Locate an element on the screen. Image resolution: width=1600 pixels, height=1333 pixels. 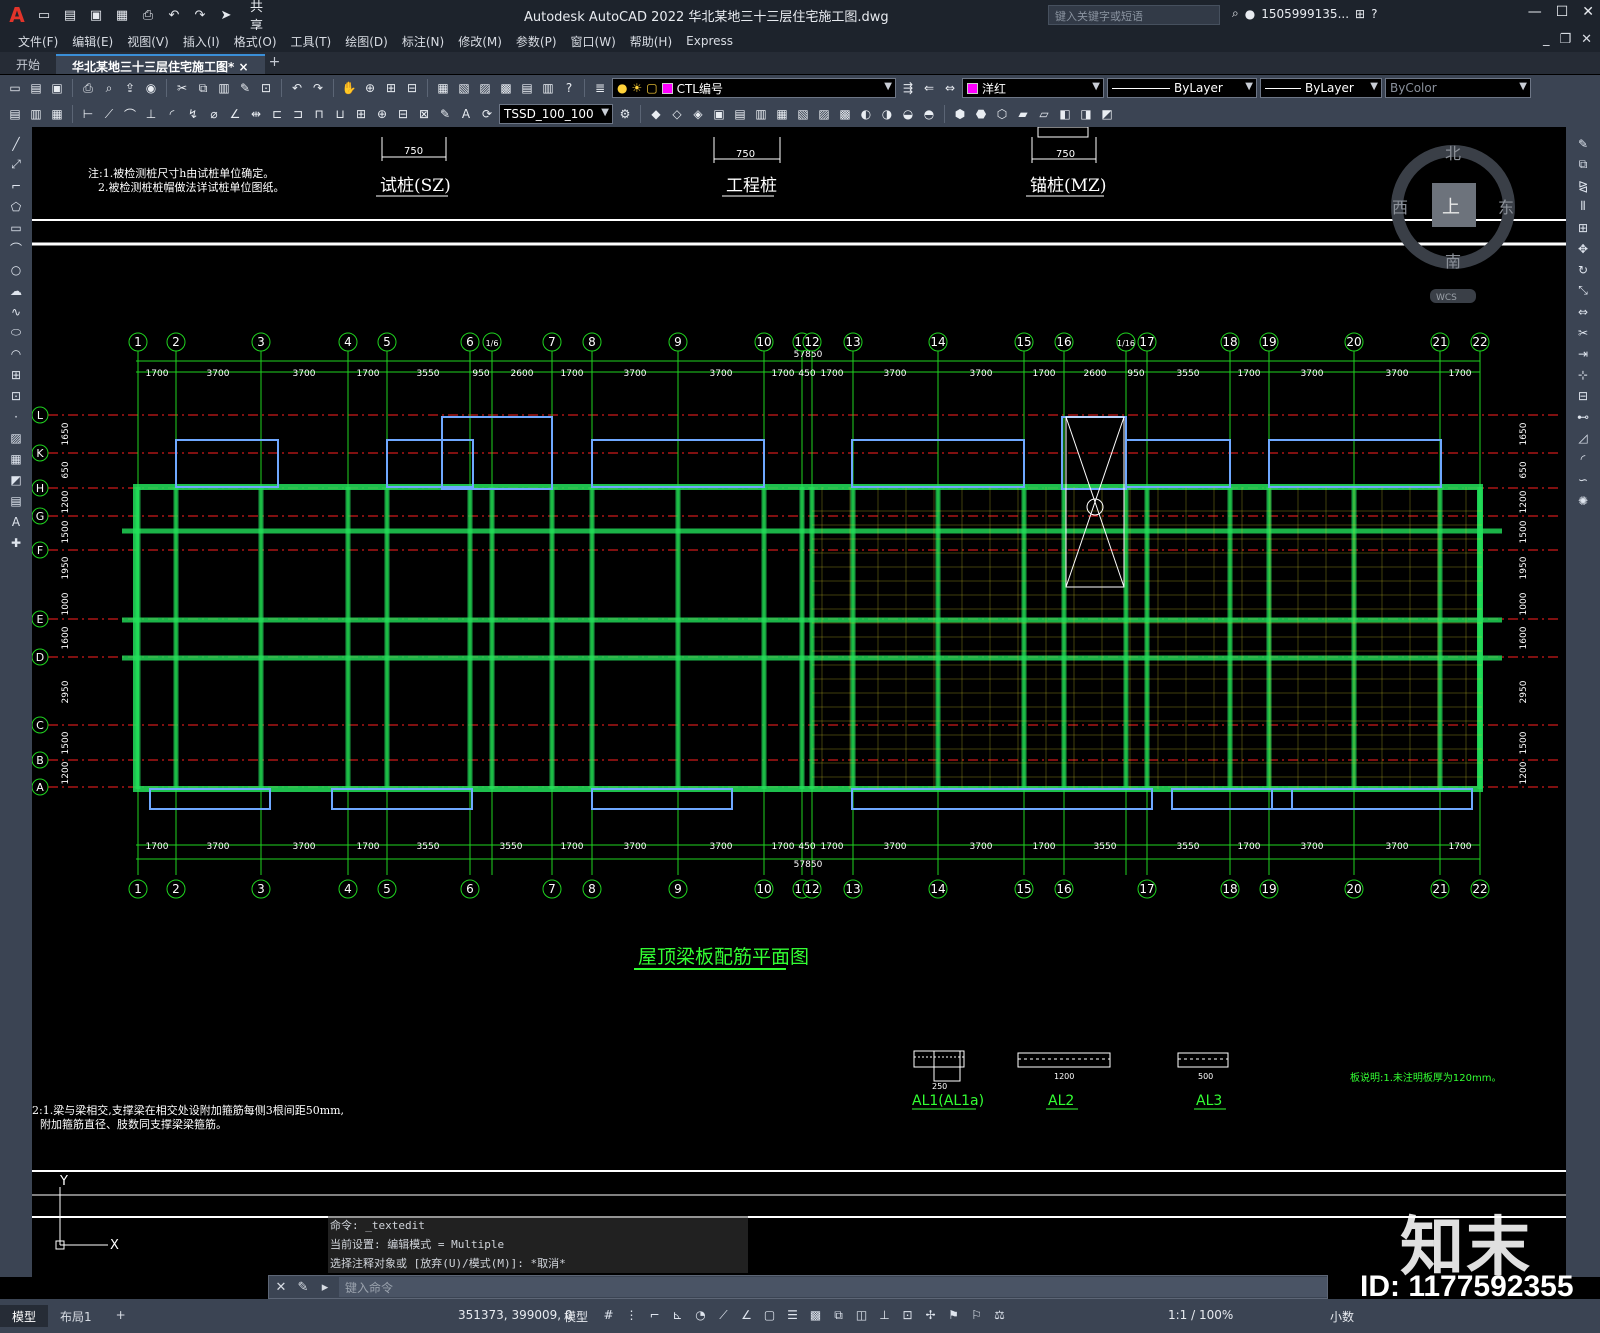
scale-icon: ⤡ is located at coordinates (1583, 290).